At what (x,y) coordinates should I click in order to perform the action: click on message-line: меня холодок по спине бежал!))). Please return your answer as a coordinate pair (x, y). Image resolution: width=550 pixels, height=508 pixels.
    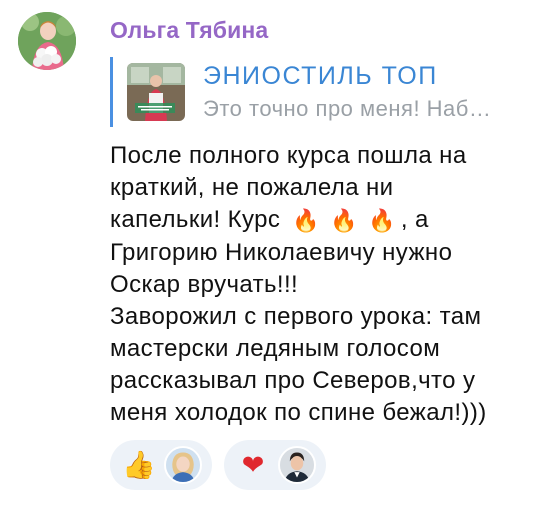
    Looking at the image, I should click on (298, 412).